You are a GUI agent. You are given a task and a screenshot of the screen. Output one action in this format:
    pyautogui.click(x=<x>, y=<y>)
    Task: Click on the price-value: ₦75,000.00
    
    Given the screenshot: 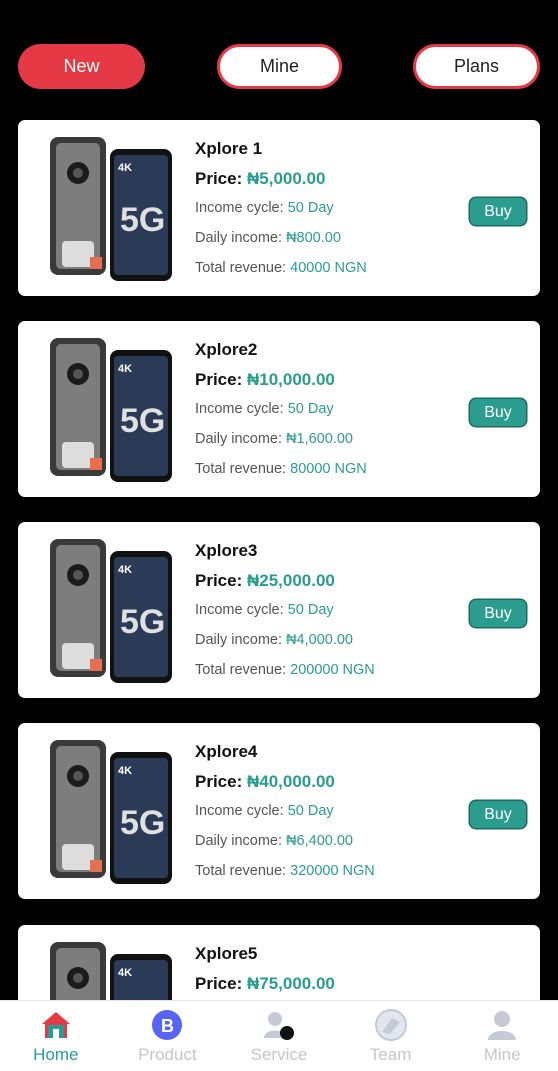 What is the action you would take?
    pyautogui.click(x=290, y=983)
    